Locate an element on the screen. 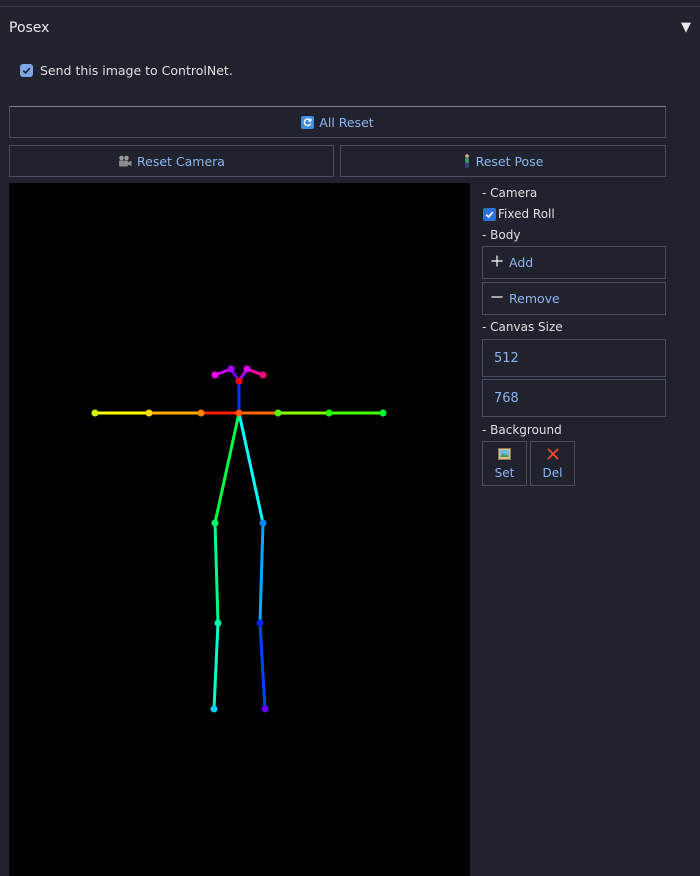 The height and width of the screenshot is (876, 700). triangle-down-icon: ▼ is located at coordinates (686, 27).